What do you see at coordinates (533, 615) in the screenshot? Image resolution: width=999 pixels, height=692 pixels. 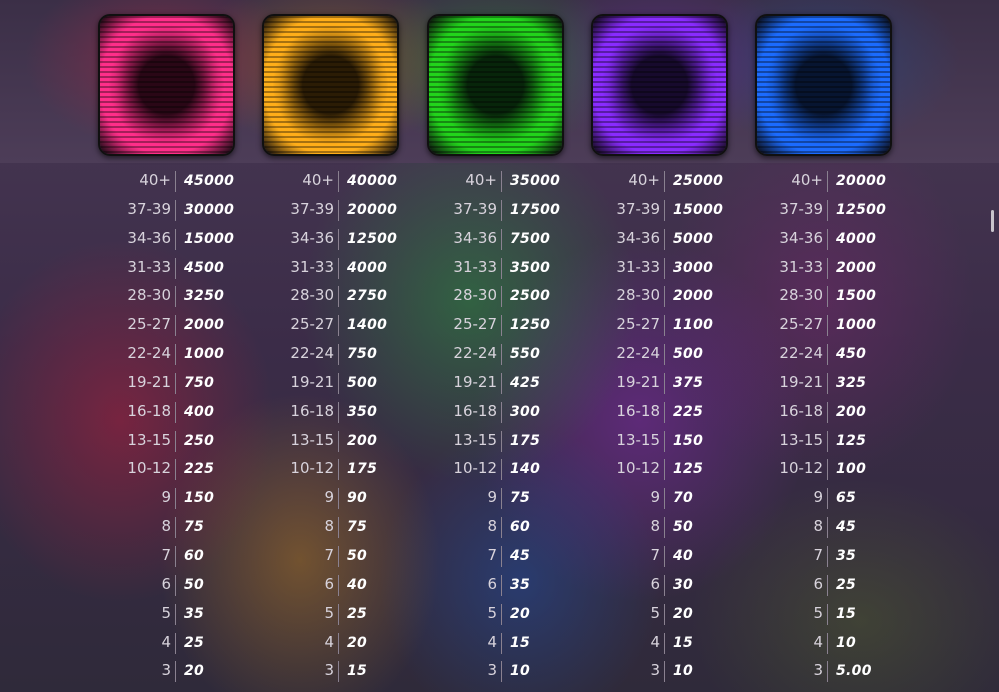 I see `paytable-row: 5 20` at bounding box center [533, 615].